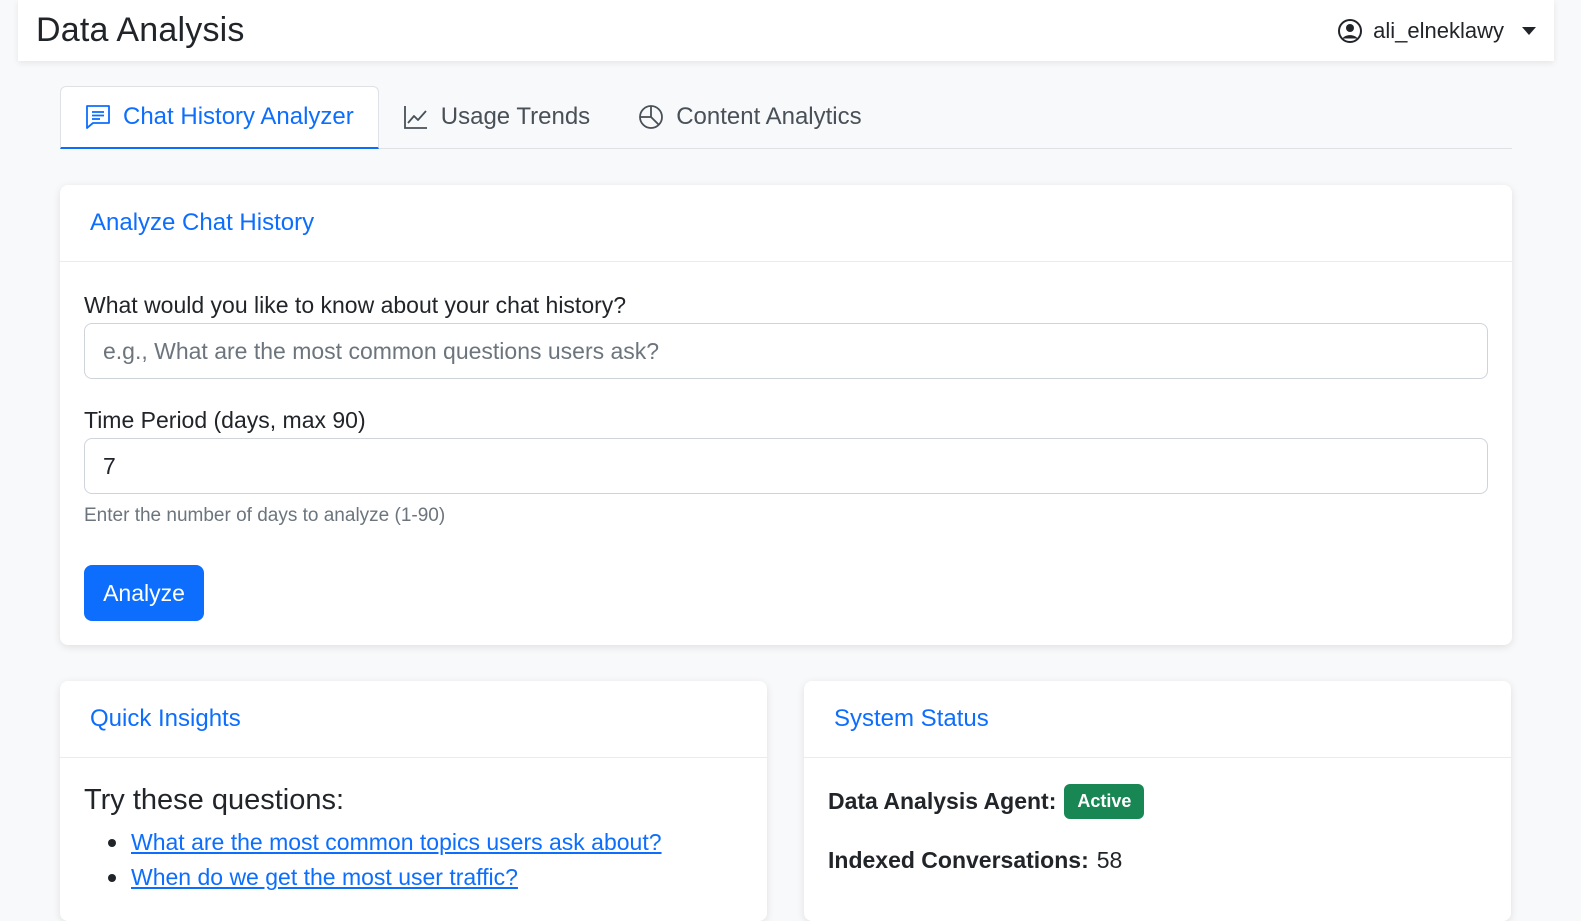  Describe the element at coordinates (1529, 30) in the screenshot. I see `caret-down-icon` at that location.